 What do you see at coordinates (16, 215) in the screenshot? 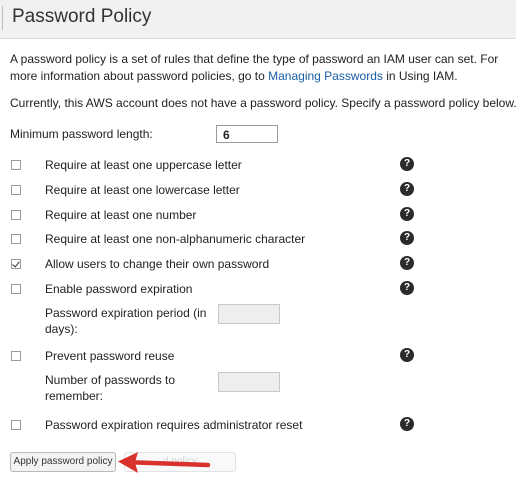
I see `number-checkbox` at bounding box center [16, 215].